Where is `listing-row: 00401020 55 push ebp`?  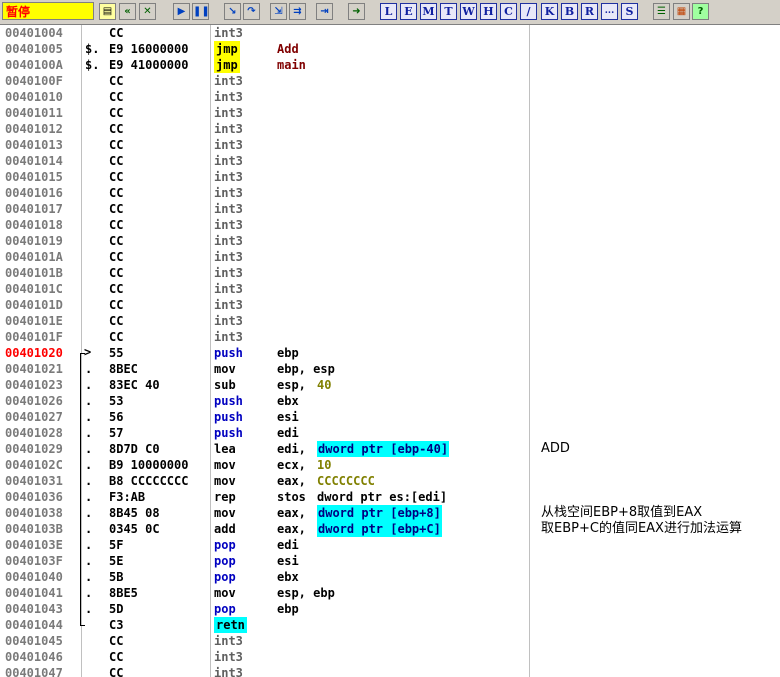
listing-row: 00401020 55 push ebp is located at coordinates (390, 353).